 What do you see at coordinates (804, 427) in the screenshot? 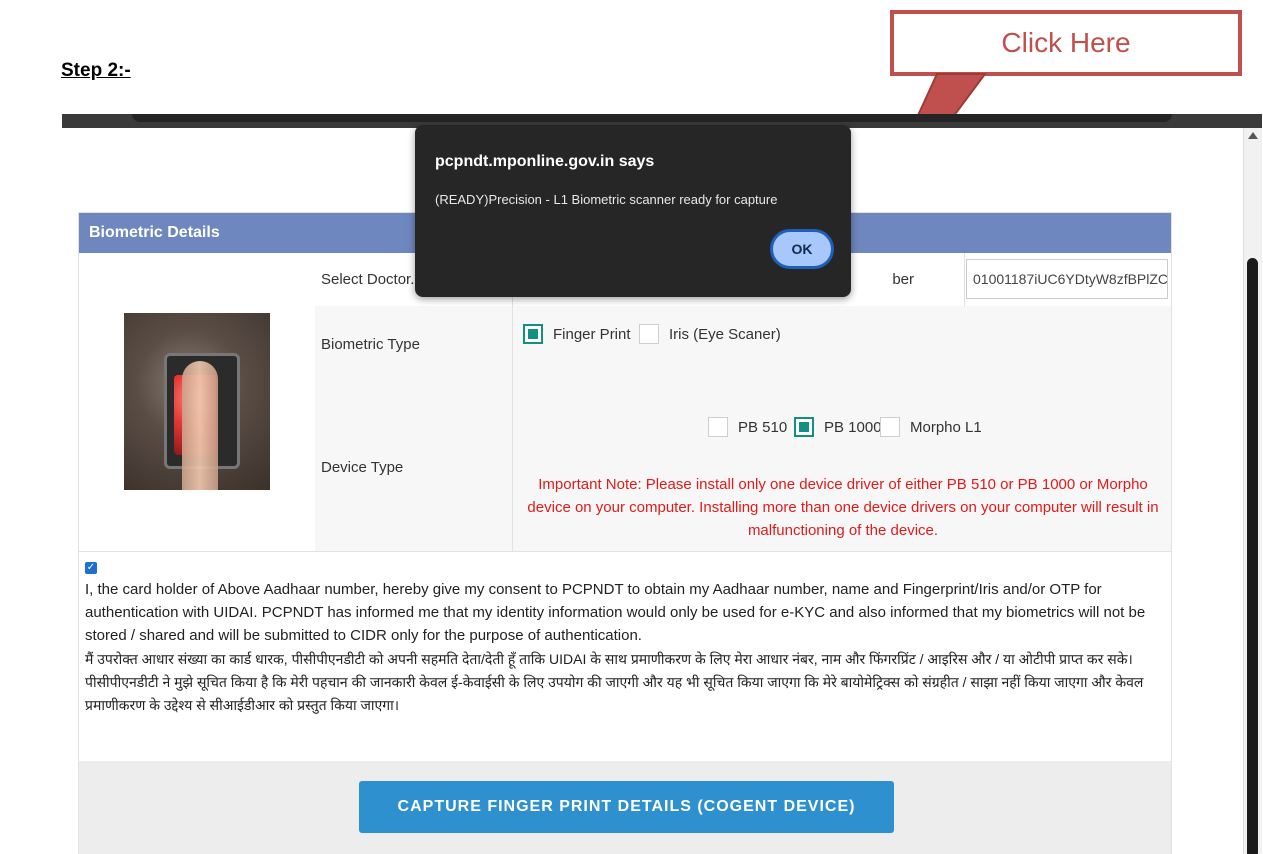
I see `pb1000-checkbox` at bounding box center [804, 427].